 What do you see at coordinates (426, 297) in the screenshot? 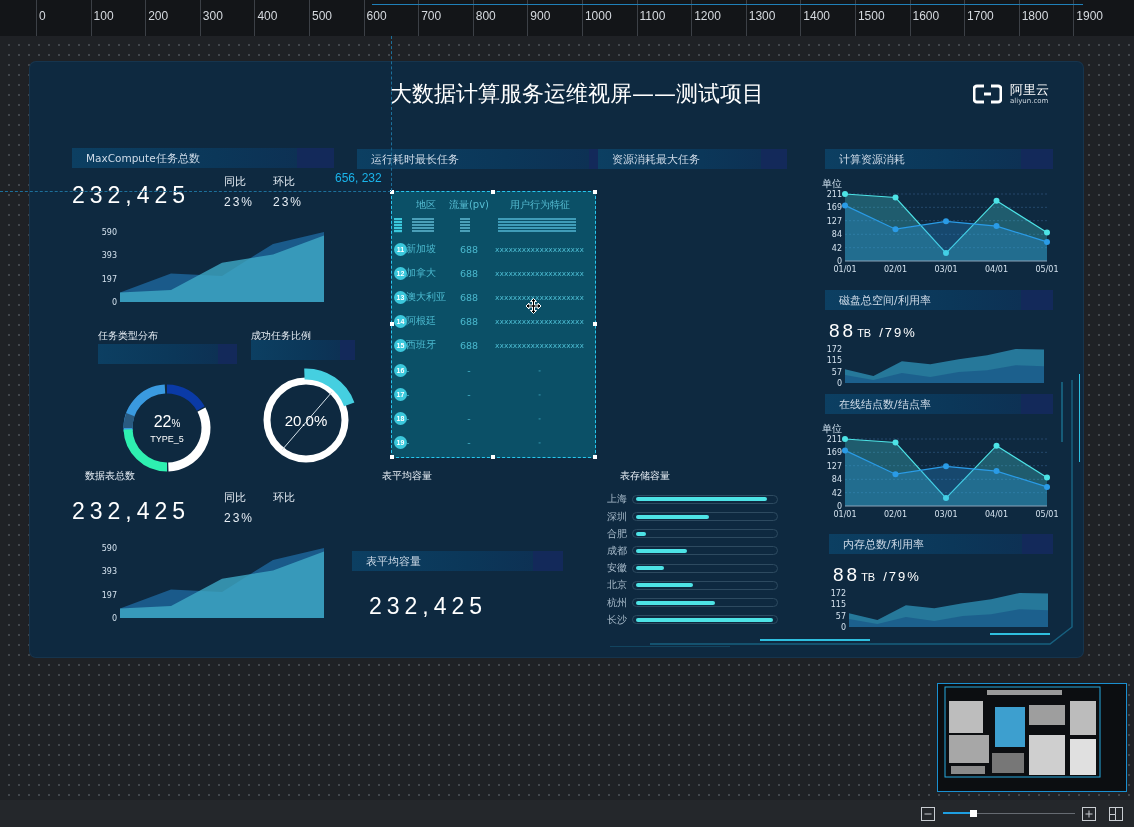
I see `table-cell: 澳大利亚` at bounding box center [426, 297].